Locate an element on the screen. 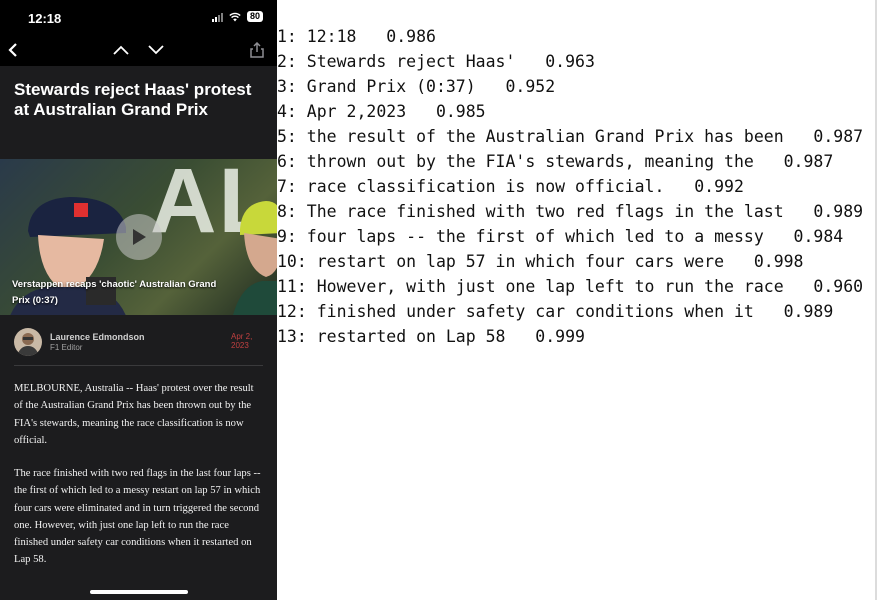  wifi-icon is located at coordinates (235, 16).